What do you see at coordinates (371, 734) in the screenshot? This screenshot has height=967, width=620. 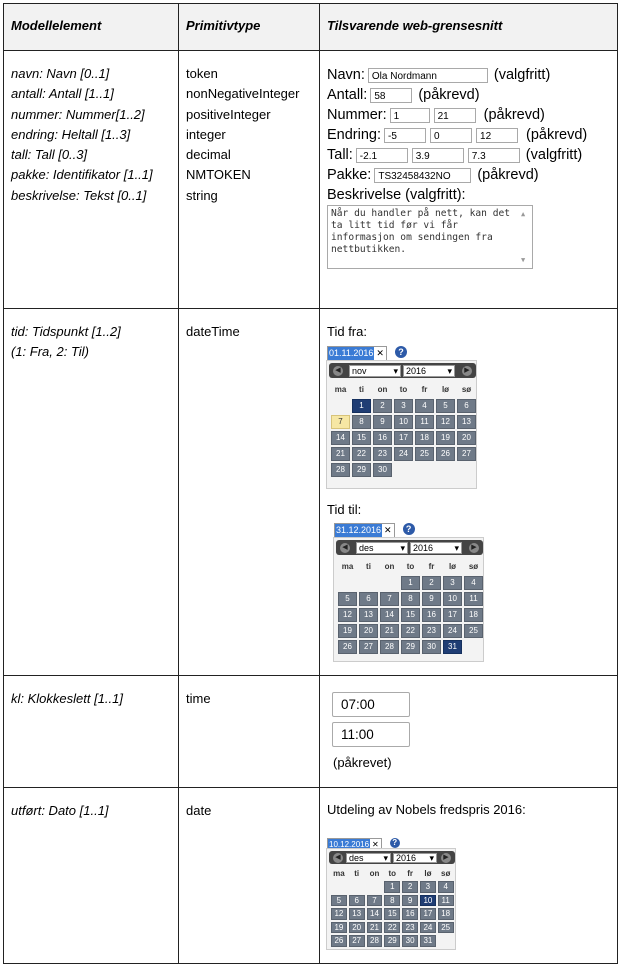 I see `time-input-2: 11:00` at bounding box center [371, 734].